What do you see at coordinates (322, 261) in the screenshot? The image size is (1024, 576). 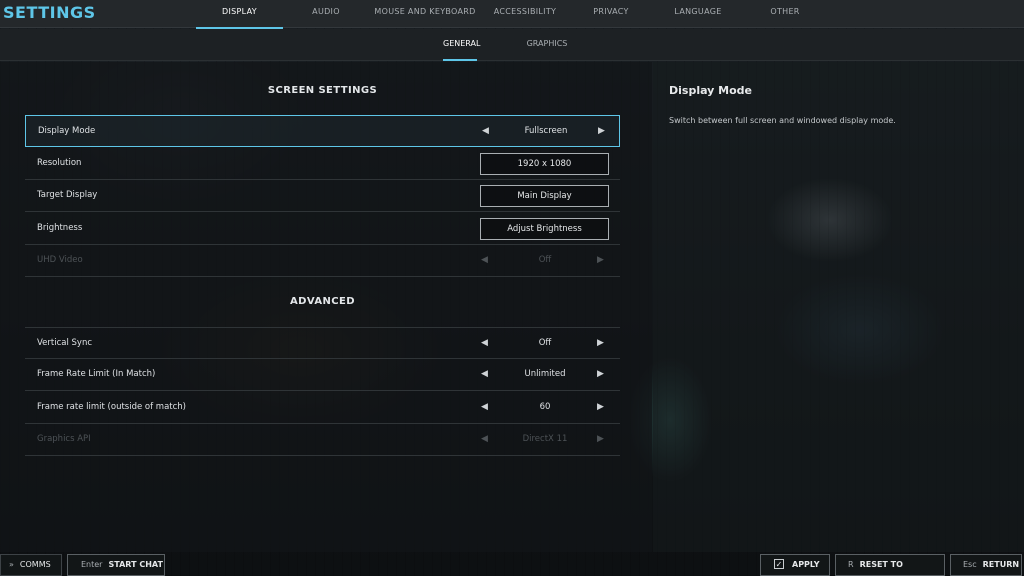 I see `setting-row-uhd-video: UHD Video ◀ Off ▶` at bounding box center [322, 261].